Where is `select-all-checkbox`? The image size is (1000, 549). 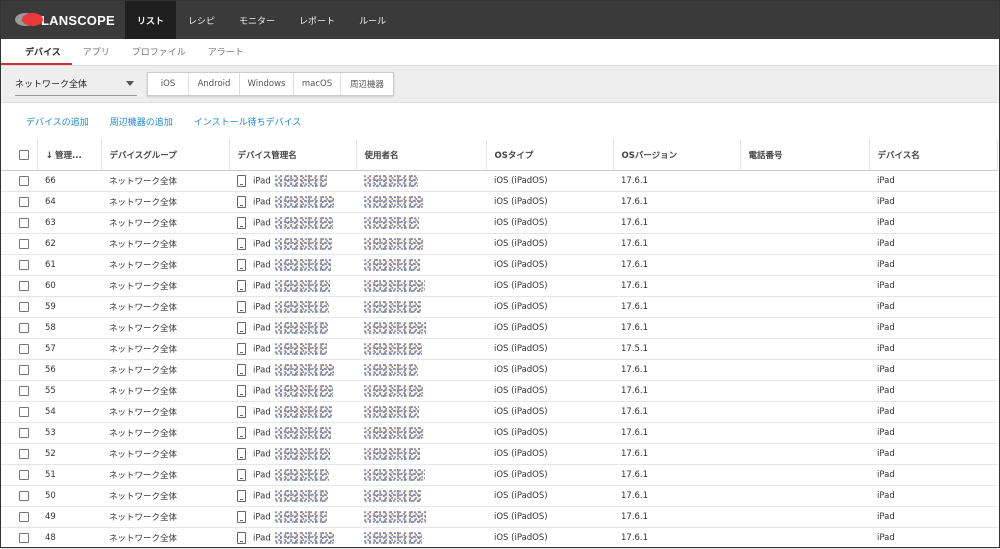
select-all-checkbox is located at coordinates (24, 154).